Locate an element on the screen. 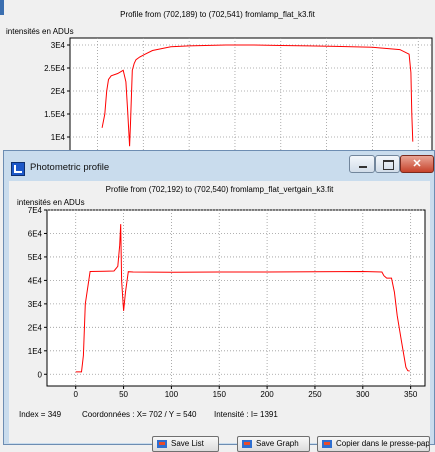 The width and height of the screenshot is (435, 452). y-tick-label: 5E4 is located at coordinates (35, 257).